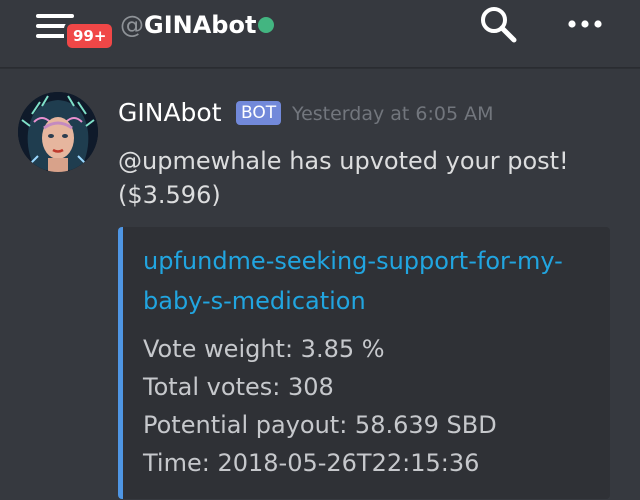  What do you see at coordinates (320, 34) in the screenshot?
I see `top-bar: 99+ @GINAbot` at bounding box center [320, 34].